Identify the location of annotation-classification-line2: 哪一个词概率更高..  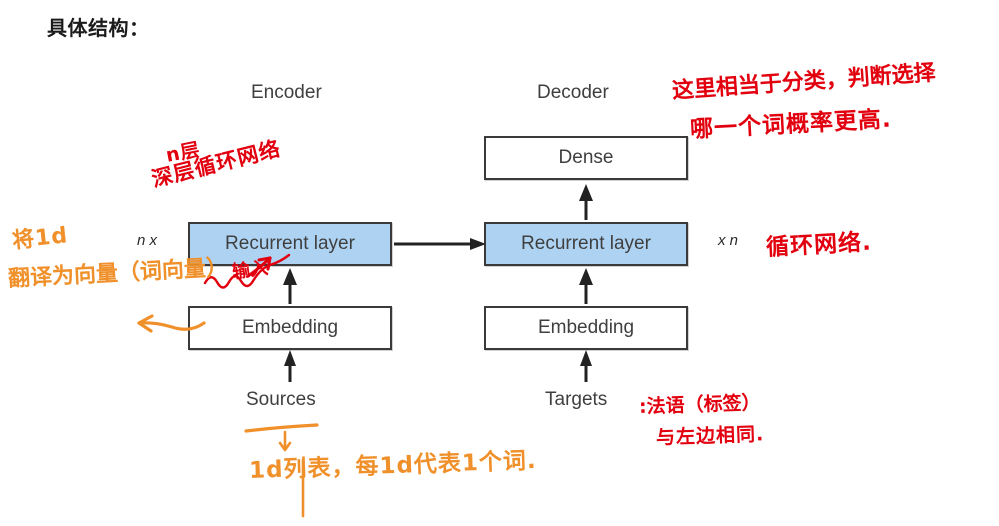
(791, 124).